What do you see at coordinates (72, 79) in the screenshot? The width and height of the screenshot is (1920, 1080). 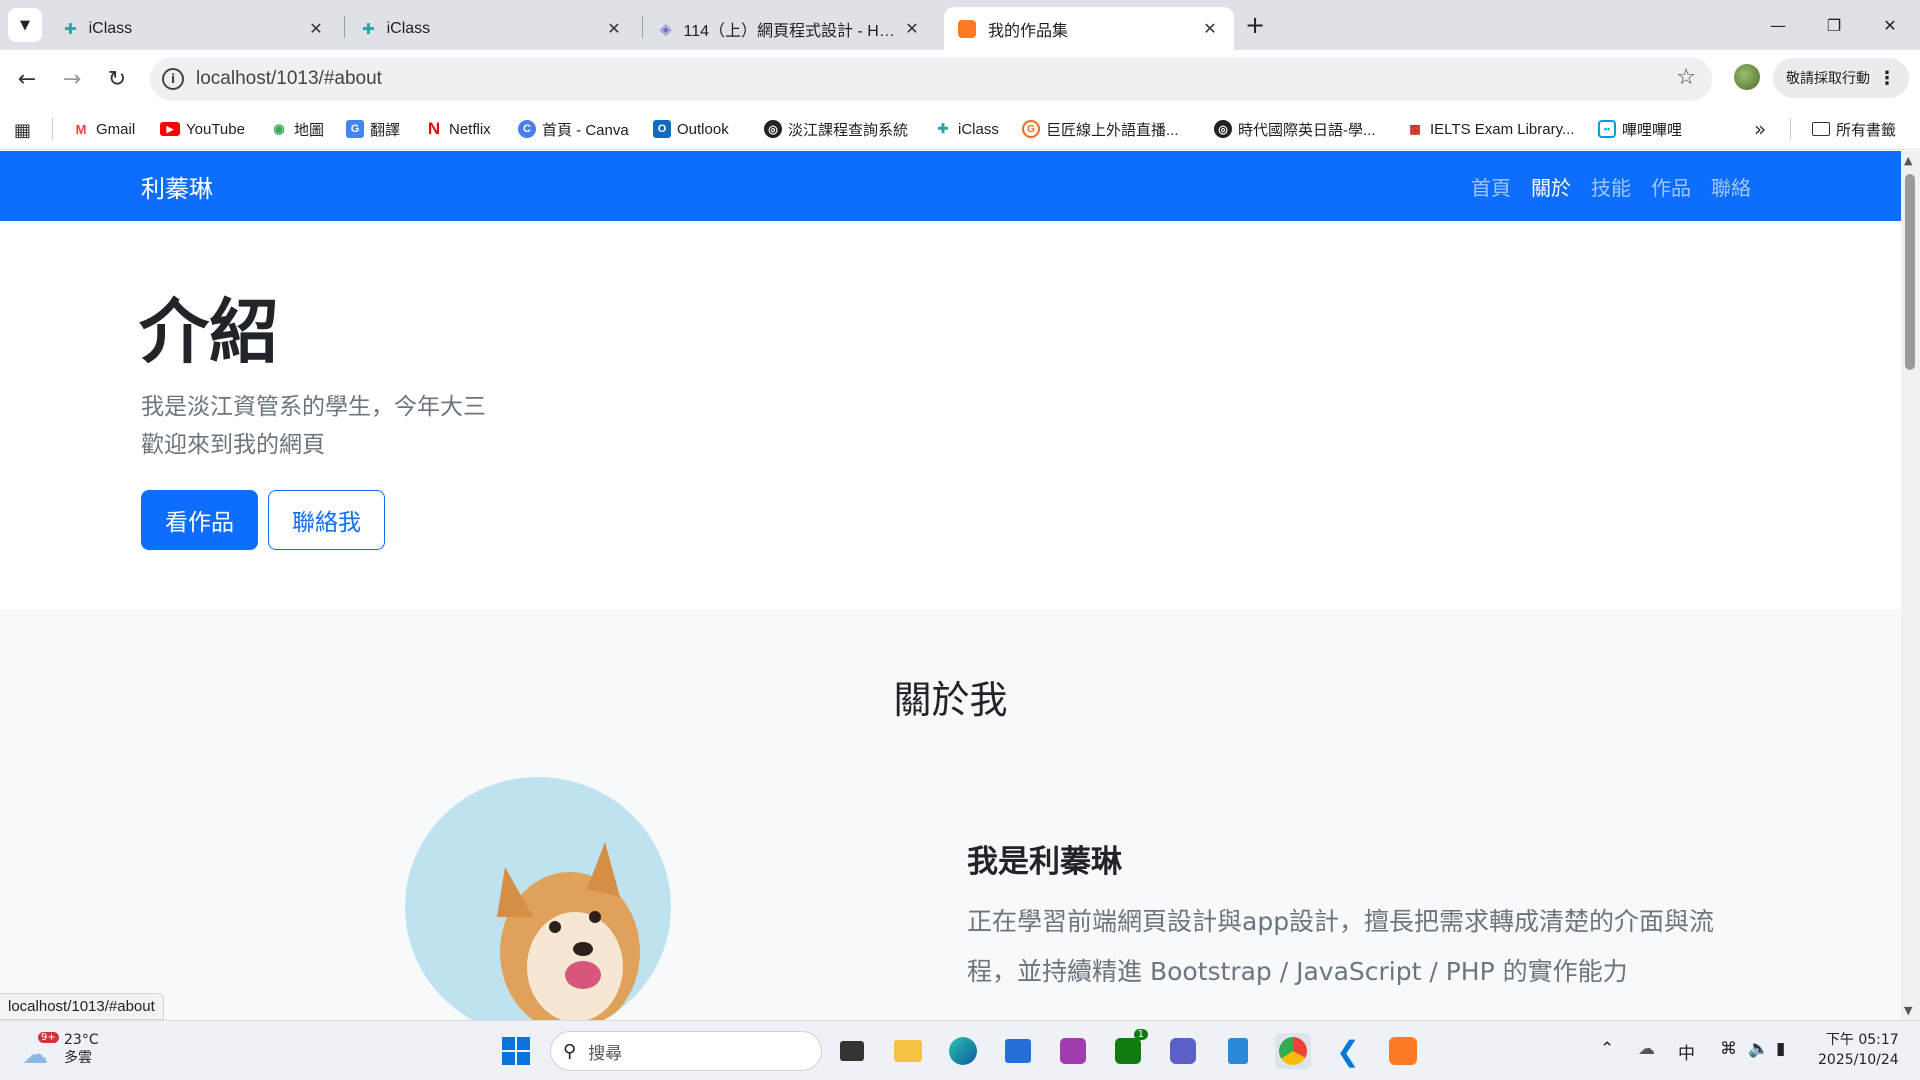 I see `forward-button: →` at bounding box center [72, 79].